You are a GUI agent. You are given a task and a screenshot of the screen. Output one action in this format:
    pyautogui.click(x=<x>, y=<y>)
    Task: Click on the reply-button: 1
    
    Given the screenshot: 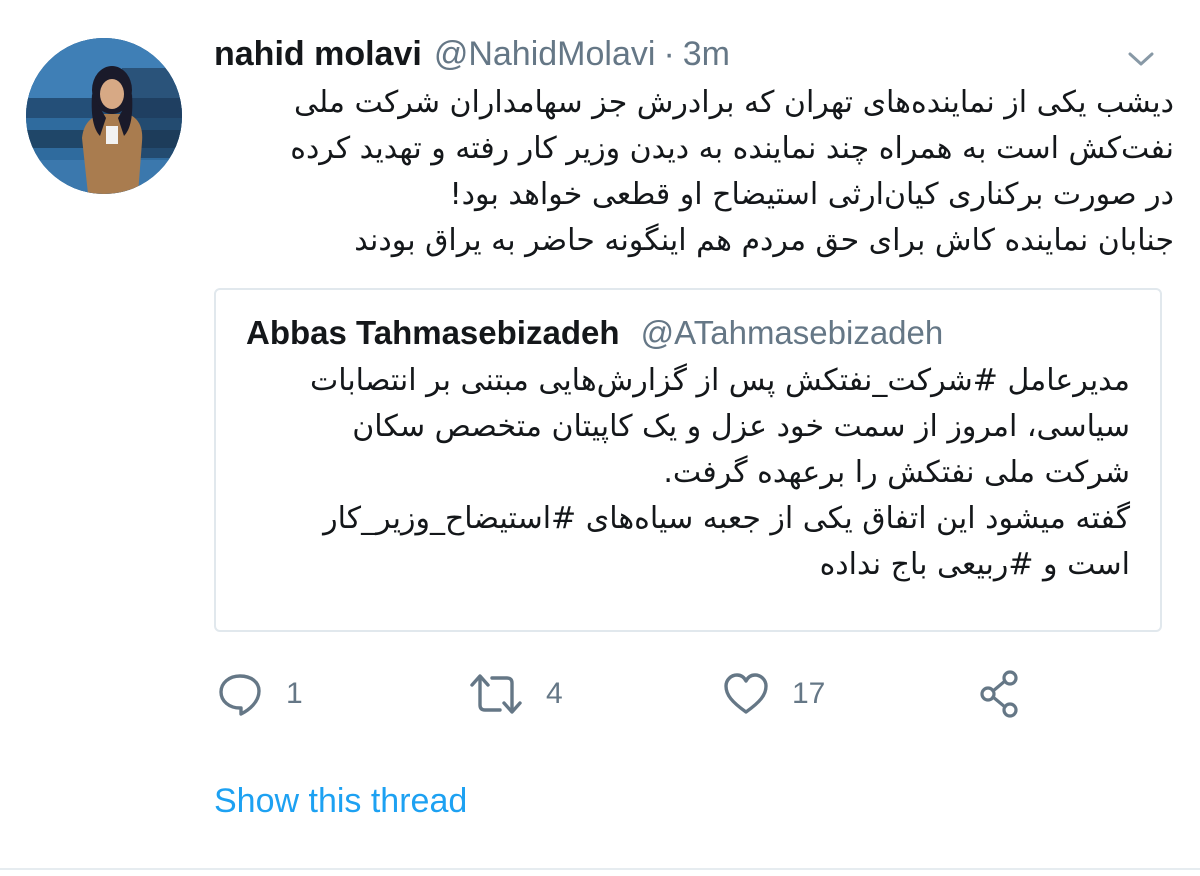 What is the action you would take?
    pyautogui.click(x=259, y=694)
    